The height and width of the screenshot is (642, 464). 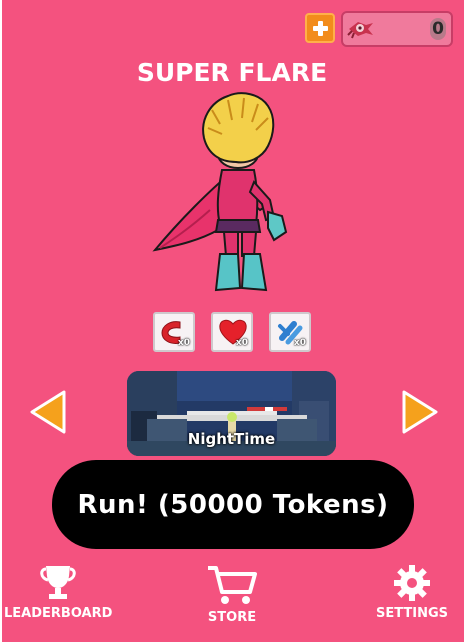 What do you see at coordinates (397, 29) in the screenshot?
I see `token-balance: 0` at bounding box center [397, 29].